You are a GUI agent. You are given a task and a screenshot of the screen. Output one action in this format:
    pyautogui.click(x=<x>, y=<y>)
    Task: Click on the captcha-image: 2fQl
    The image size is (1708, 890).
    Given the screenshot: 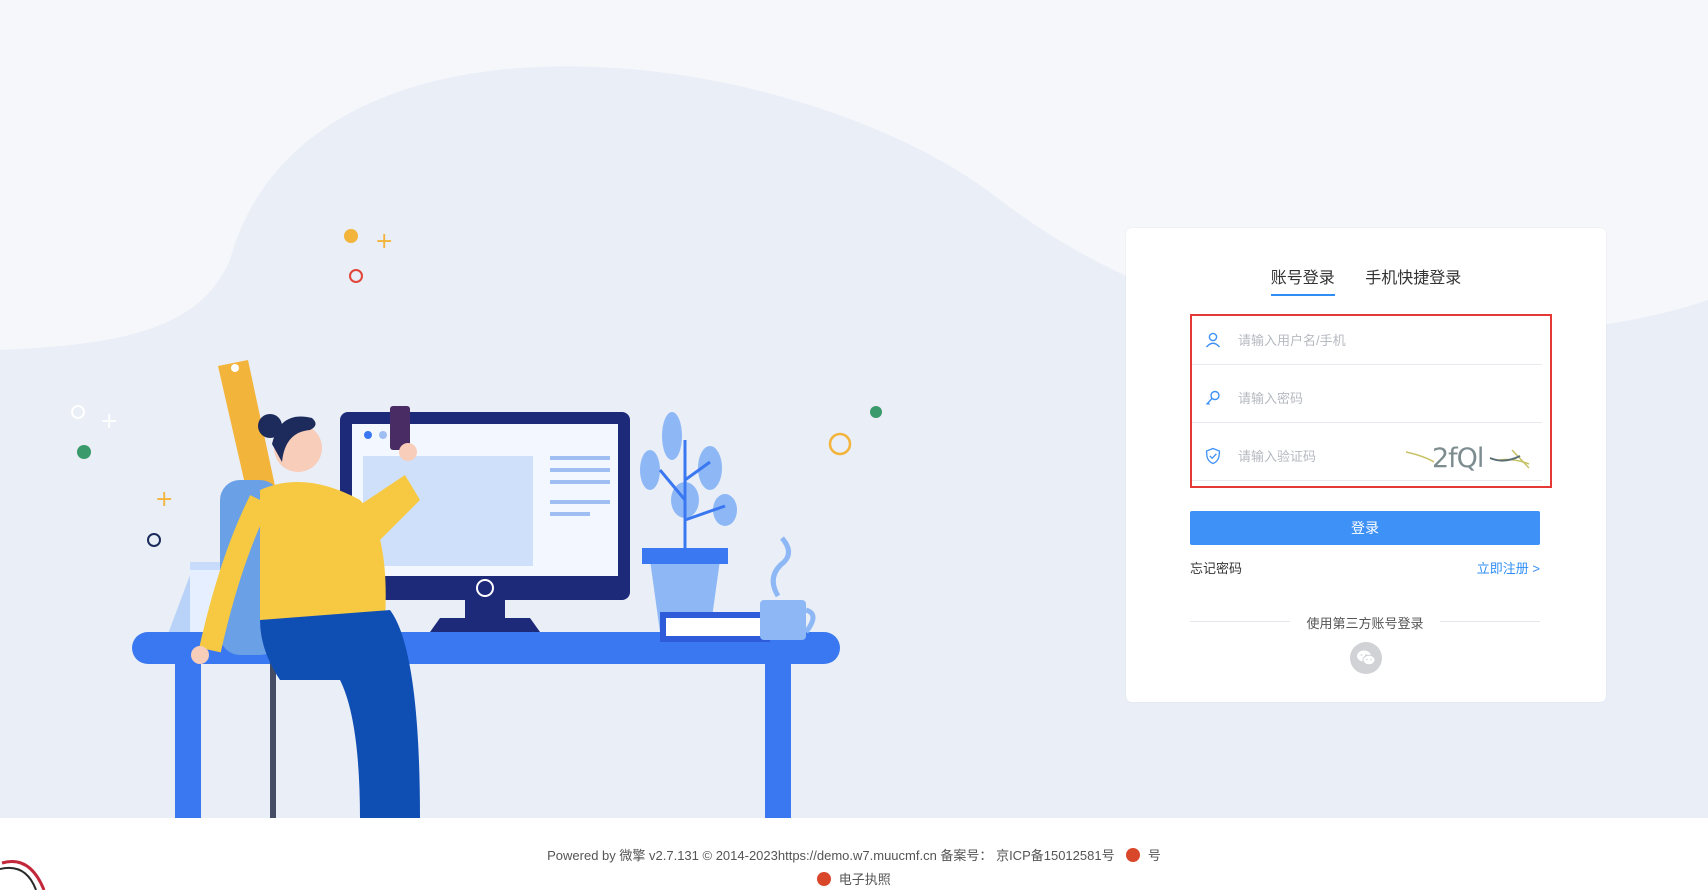 What is the action you would take?
    pyautogui.click(x=1469, y=456)
    